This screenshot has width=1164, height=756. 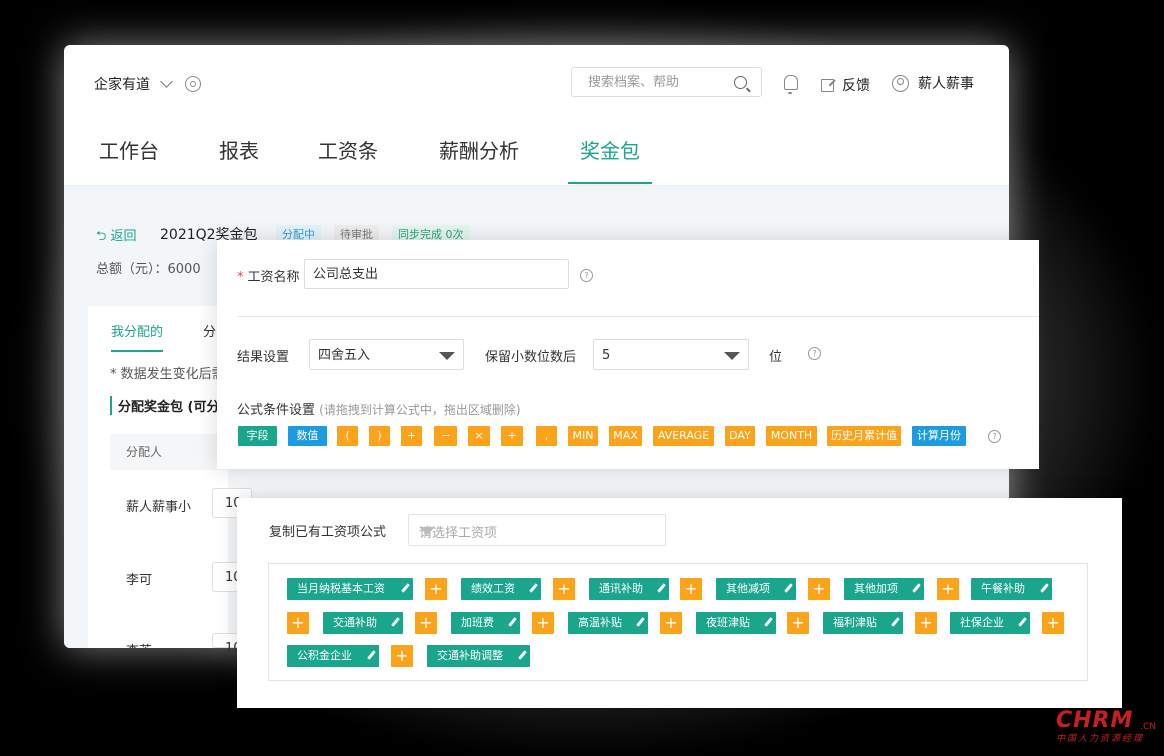 What do you see at coordinates (536, 82) in the screenshot?
I see `top-bar: 企家有道 反馈 薪人薪事` at bounding box center [536, 82].